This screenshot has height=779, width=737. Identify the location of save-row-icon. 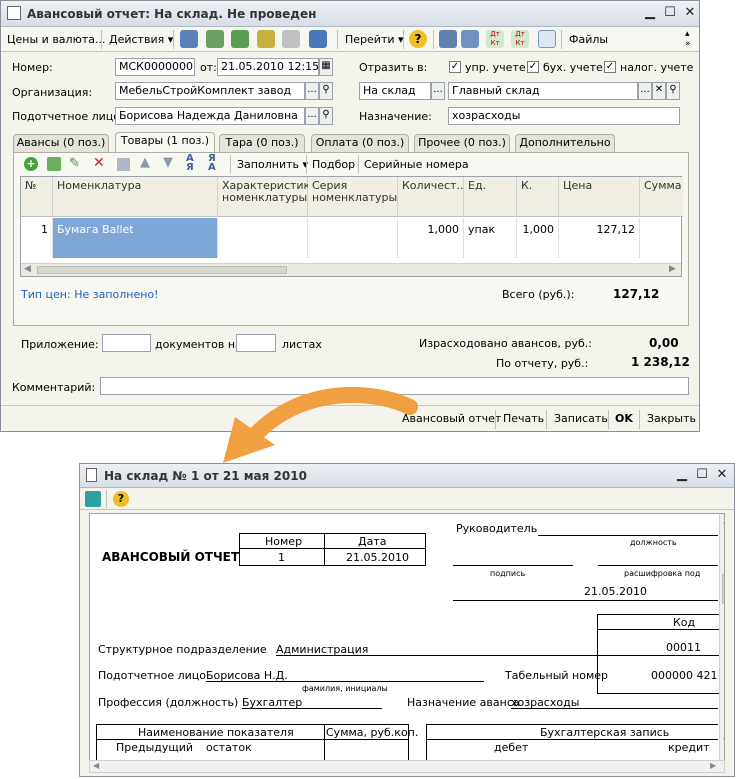
(123, 164).